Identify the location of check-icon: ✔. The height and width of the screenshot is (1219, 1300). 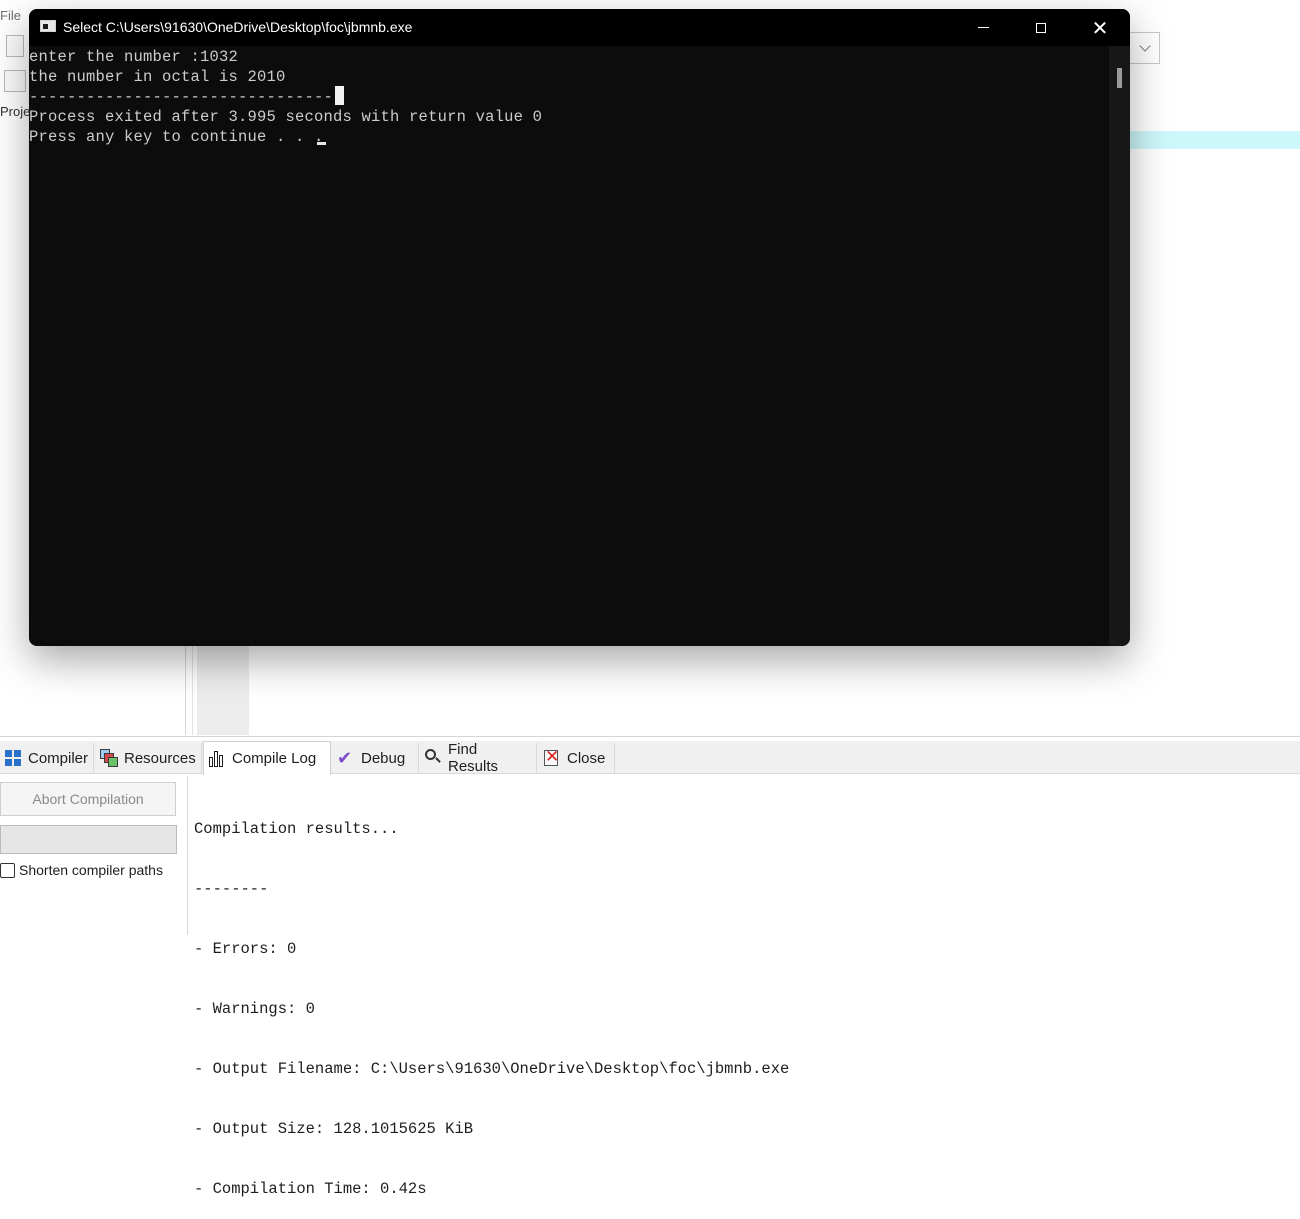
(345, 758).